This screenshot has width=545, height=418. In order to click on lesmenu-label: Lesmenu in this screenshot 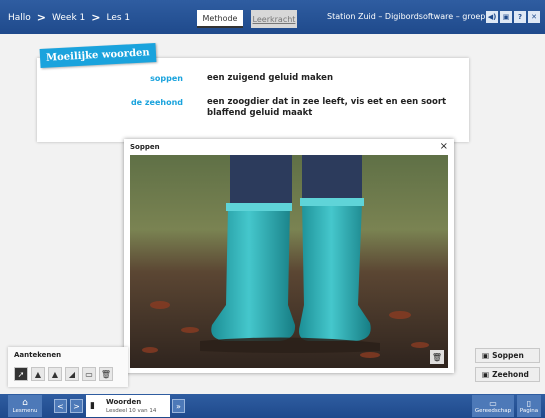, I will do `click(25, 411)`.